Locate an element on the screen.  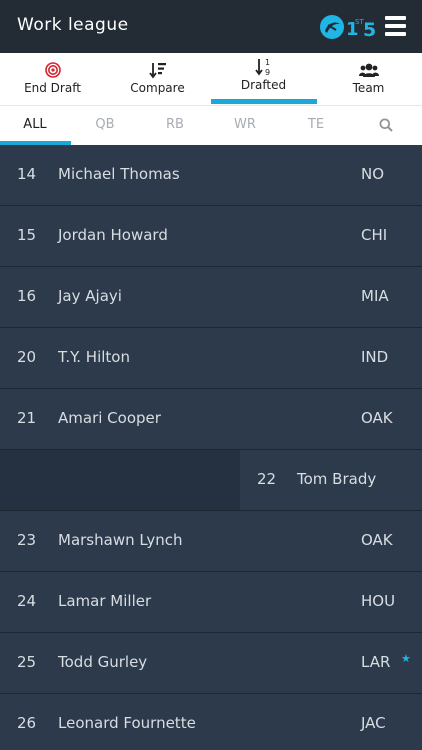
pick-row: 21 Amari Cooper OAK is located at coordinates (211, 419).